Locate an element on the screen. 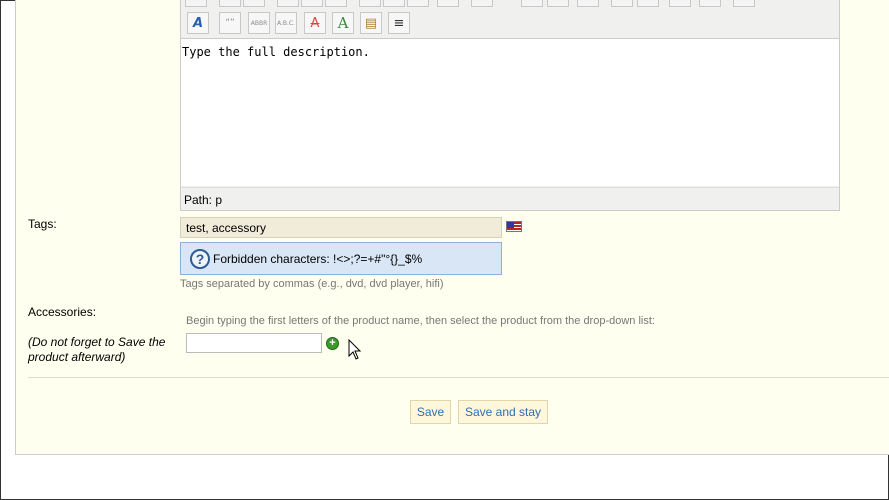 The height and width of the screenshot is (500, 889). accessories-label: Accessories: is located at coordinates (62, 312).